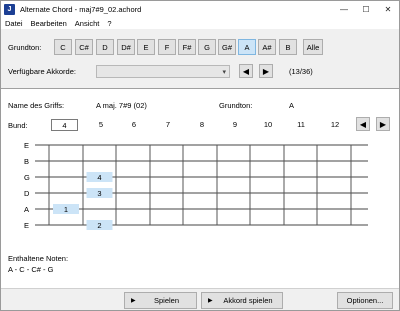 The height and width of the screenshot is (311, 400). Describe the element at coordinates (301, 71) in the screenshot. I see `chord-counter: (13/36)` at that location.